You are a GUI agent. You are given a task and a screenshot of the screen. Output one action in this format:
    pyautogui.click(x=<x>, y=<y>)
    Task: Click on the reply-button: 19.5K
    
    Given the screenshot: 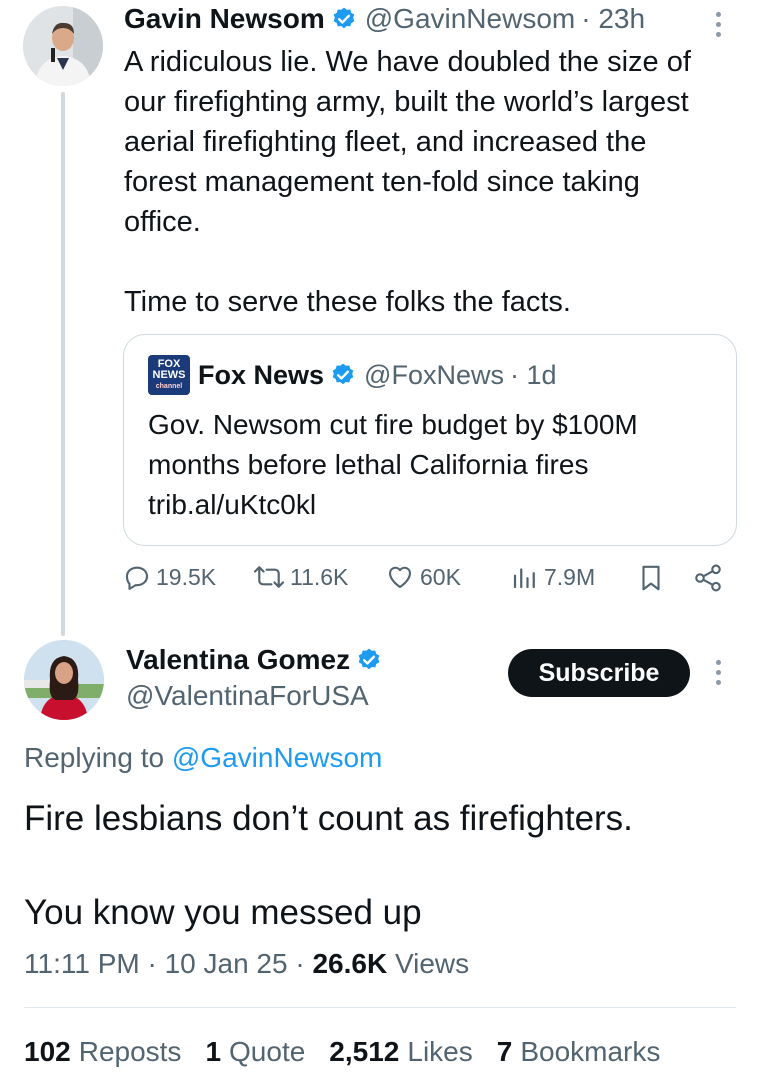 What is the action you would take?
    pyautogui.click(x=169, y=577)
    